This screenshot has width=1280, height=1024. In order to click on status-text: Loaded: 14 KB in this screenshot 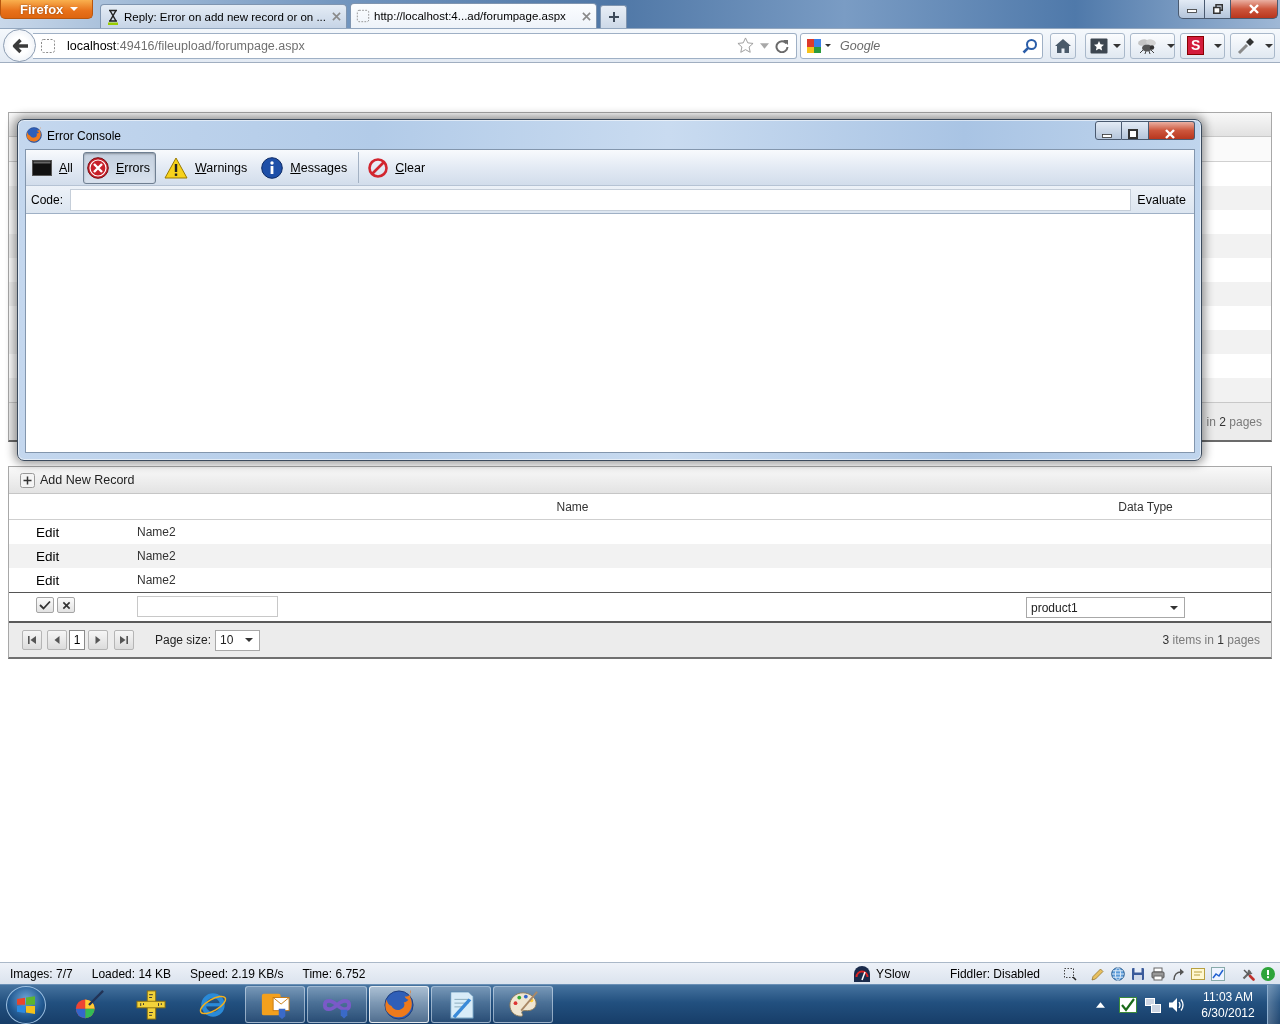, I will do `click(131, 973)`.